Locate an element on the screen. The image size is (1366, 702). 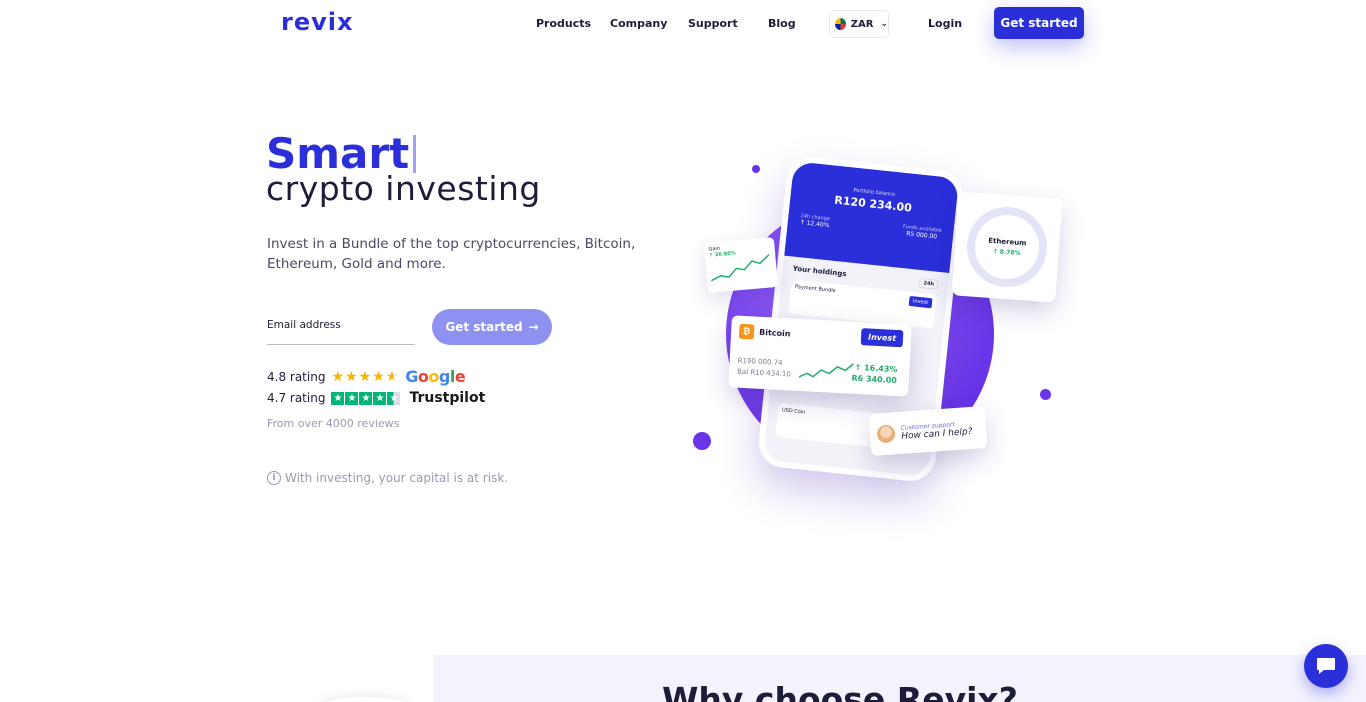
trustpilot-logo-text: Trustpilot is located at coordinates (447, 398).